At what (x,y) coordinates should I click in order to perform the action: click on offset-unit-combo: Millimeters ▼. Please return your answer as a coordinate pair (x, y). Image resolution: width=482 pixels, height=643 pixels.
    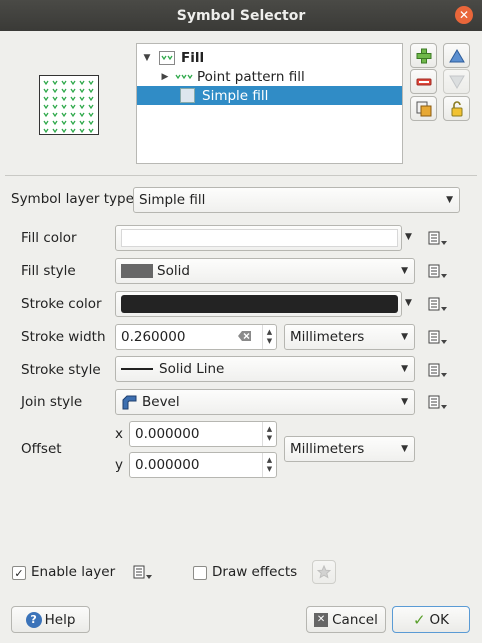
    Looking at the image, I should click on (349, 449).